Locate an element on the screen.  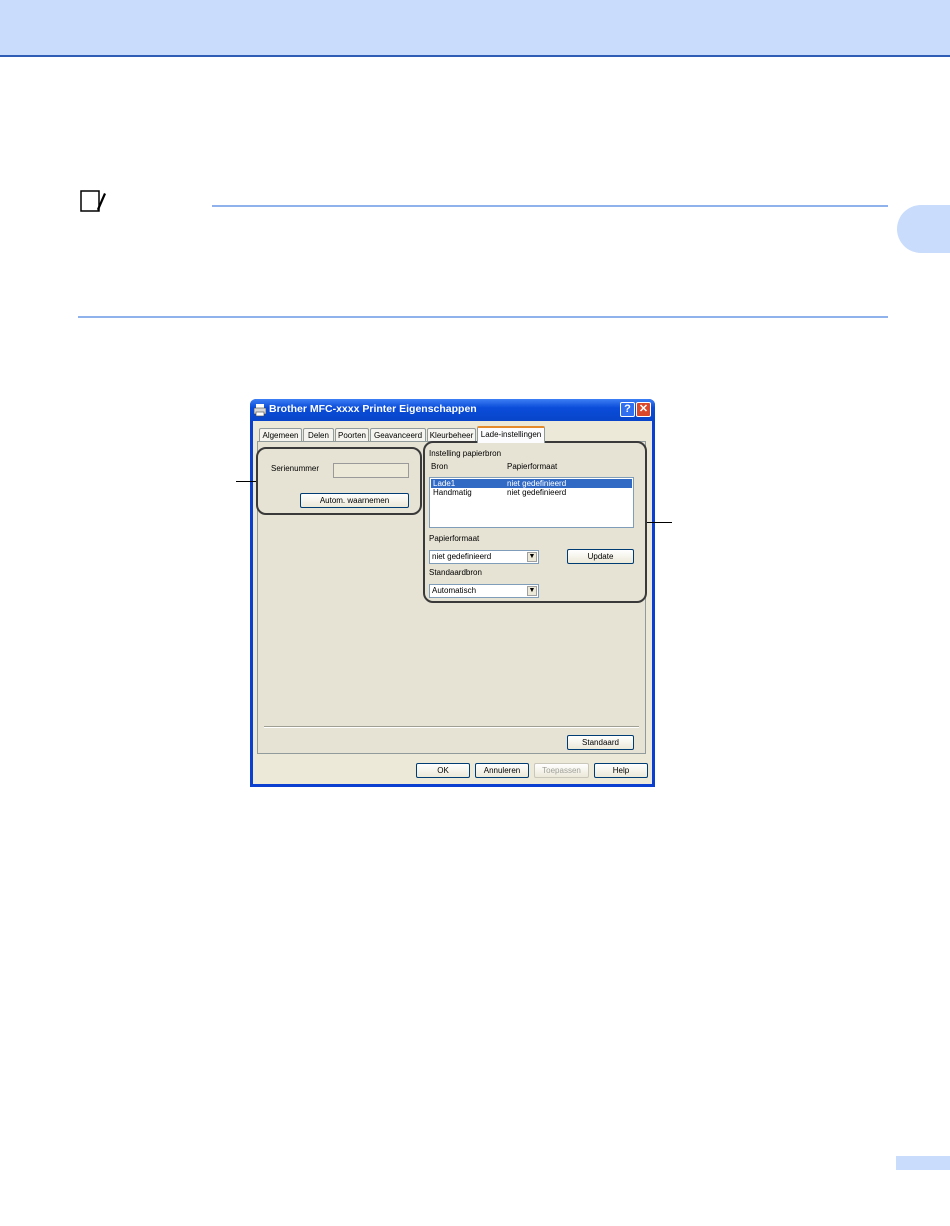
help-button: Help is located at coordinates (621, 770).